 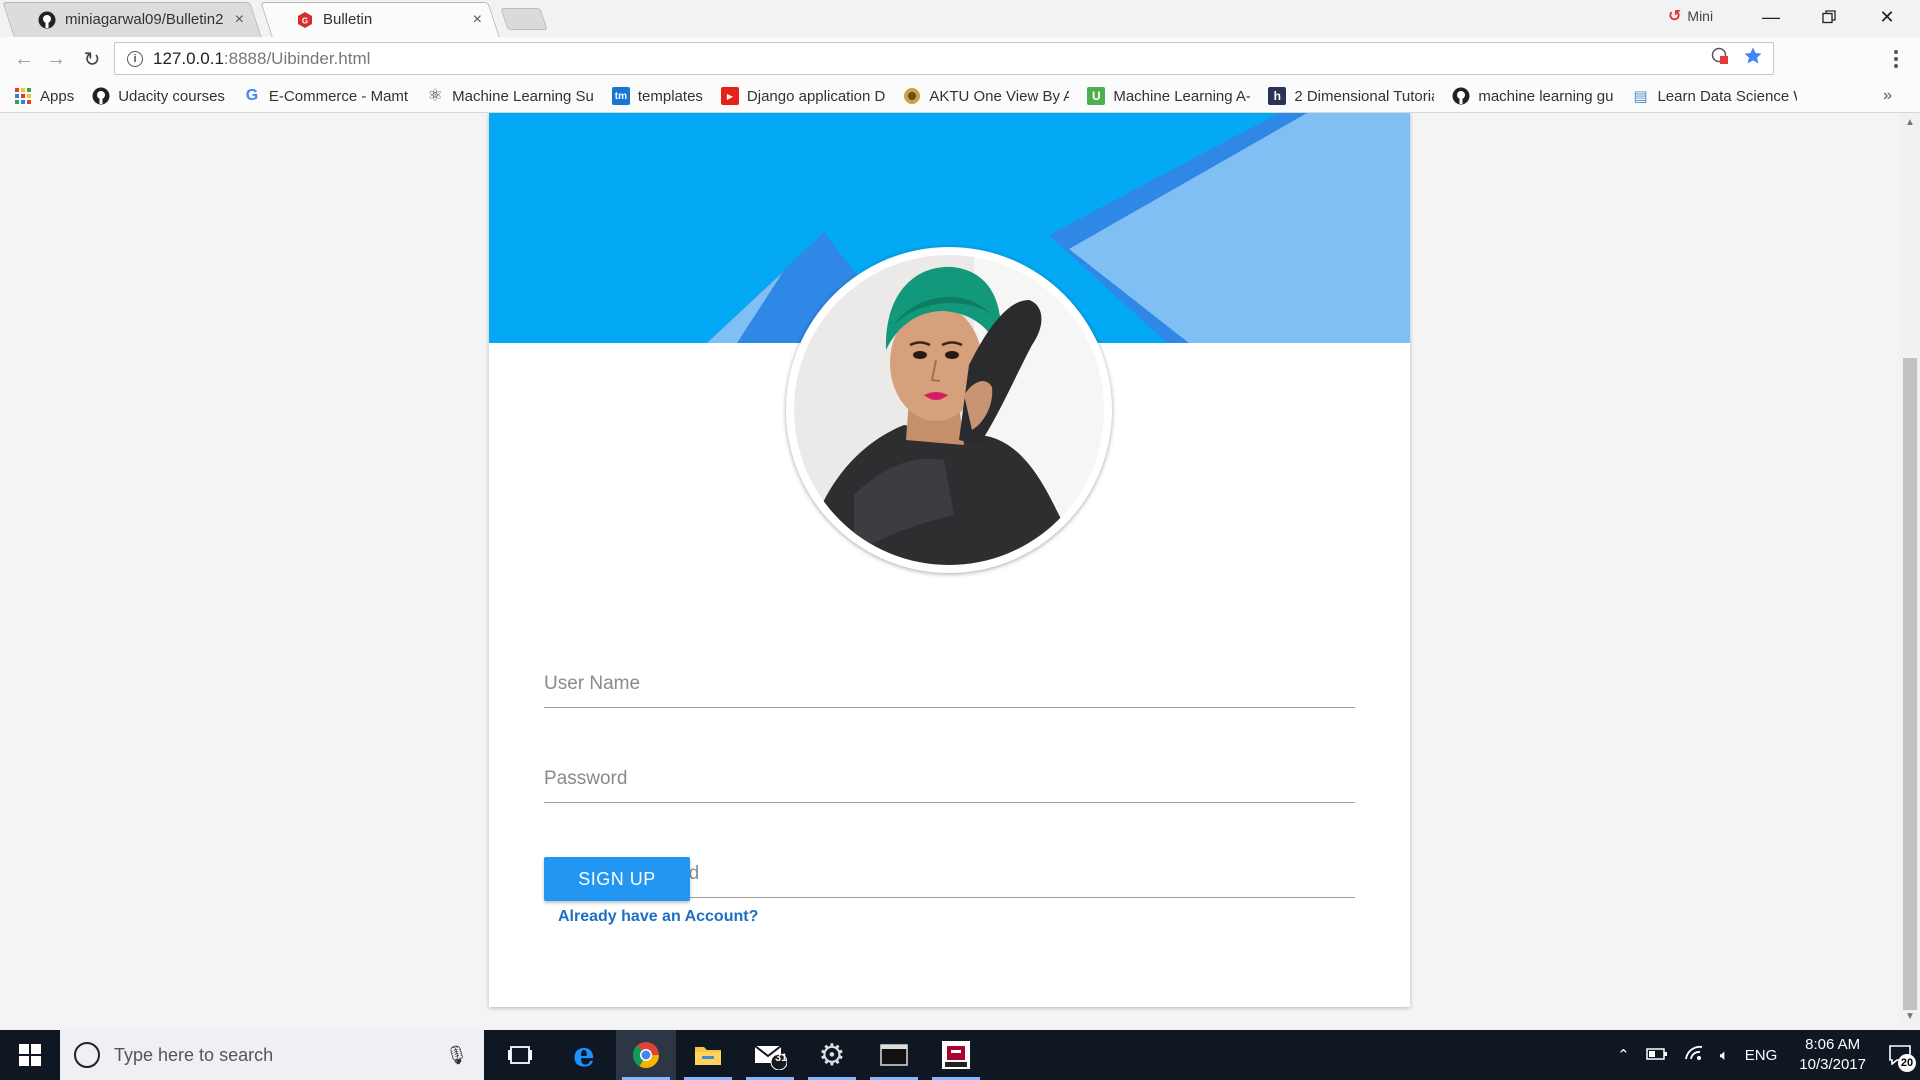 What do you see at coordinates (1910, 684) in the screenshot?
I see `scrollbar-thumb` at bounding box center [1910, 684].